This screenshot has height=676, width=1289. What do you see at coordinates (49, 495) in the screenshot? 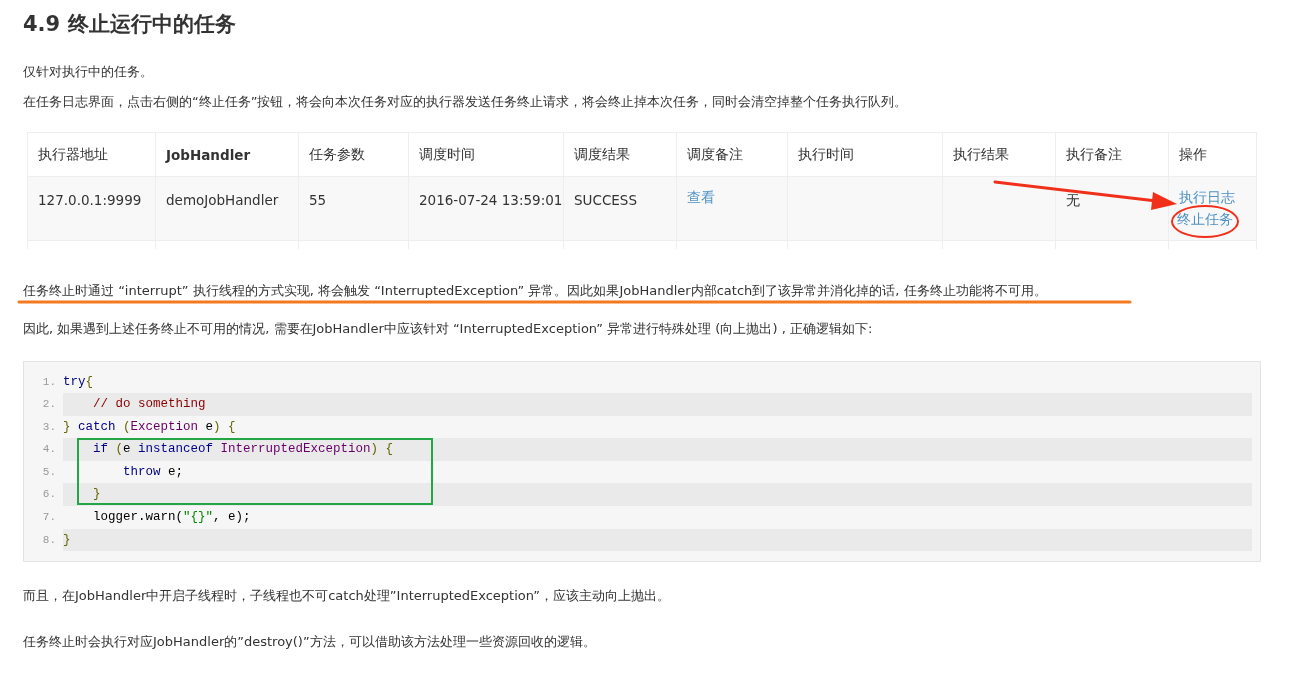
I see `line-number: 6.` at bounding box center [49, 495].